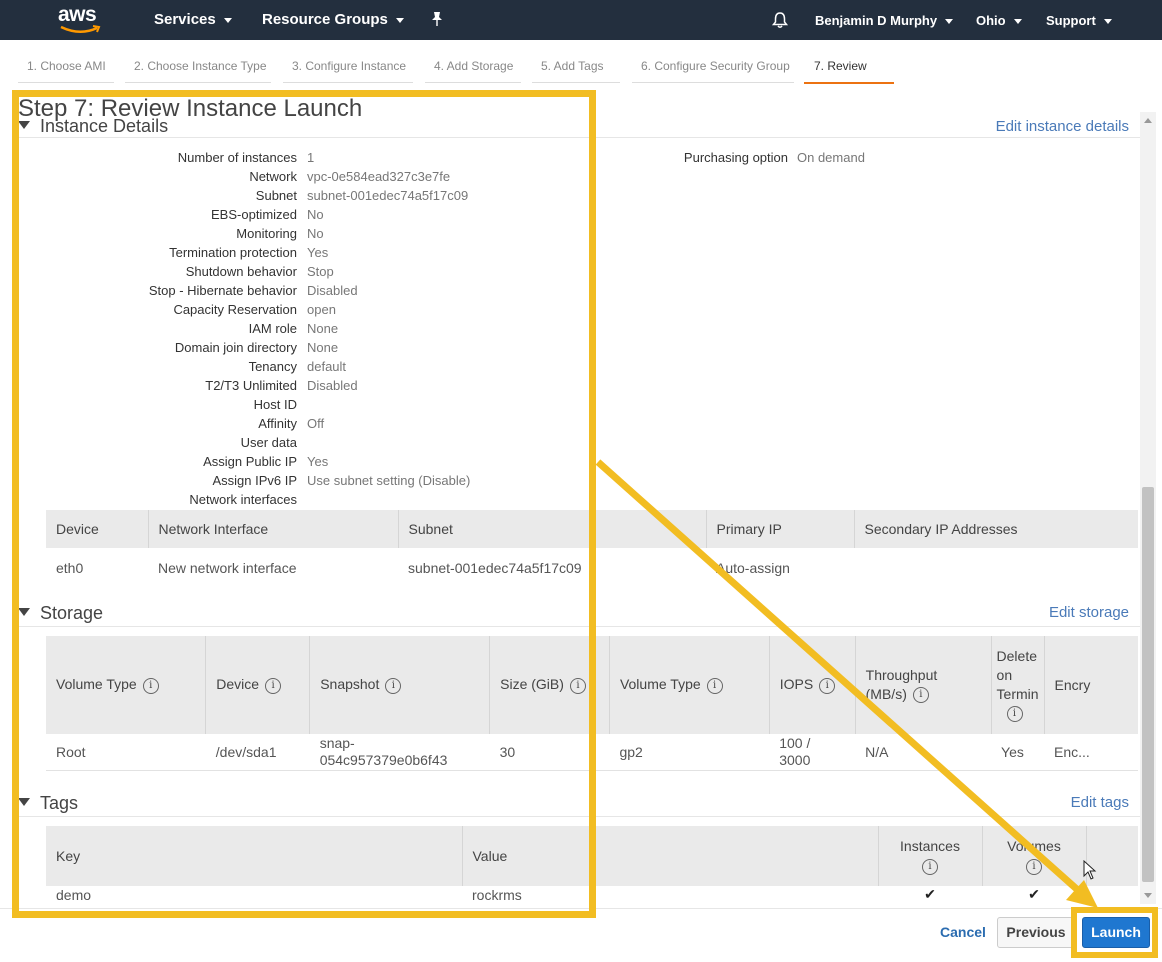 This screenshot has height=962, width=1162. What do you see at coordinates (198, 71) in the screenshot?
I see `tab-choose-instance-type: 2. Choose Instance Type` at bounding box center [198, 71].